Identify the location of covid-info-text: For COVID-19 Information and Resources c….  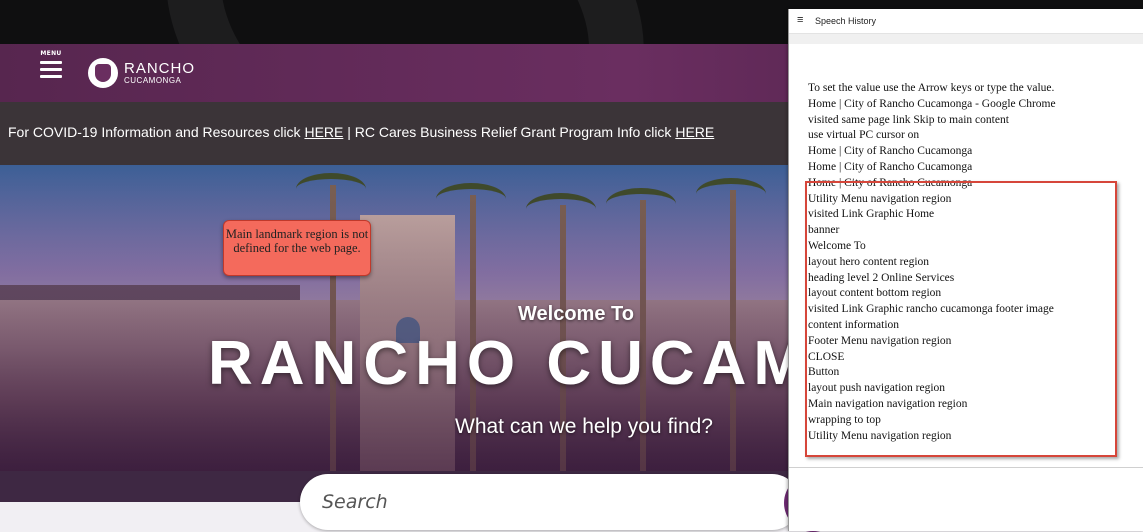
(361, 132).